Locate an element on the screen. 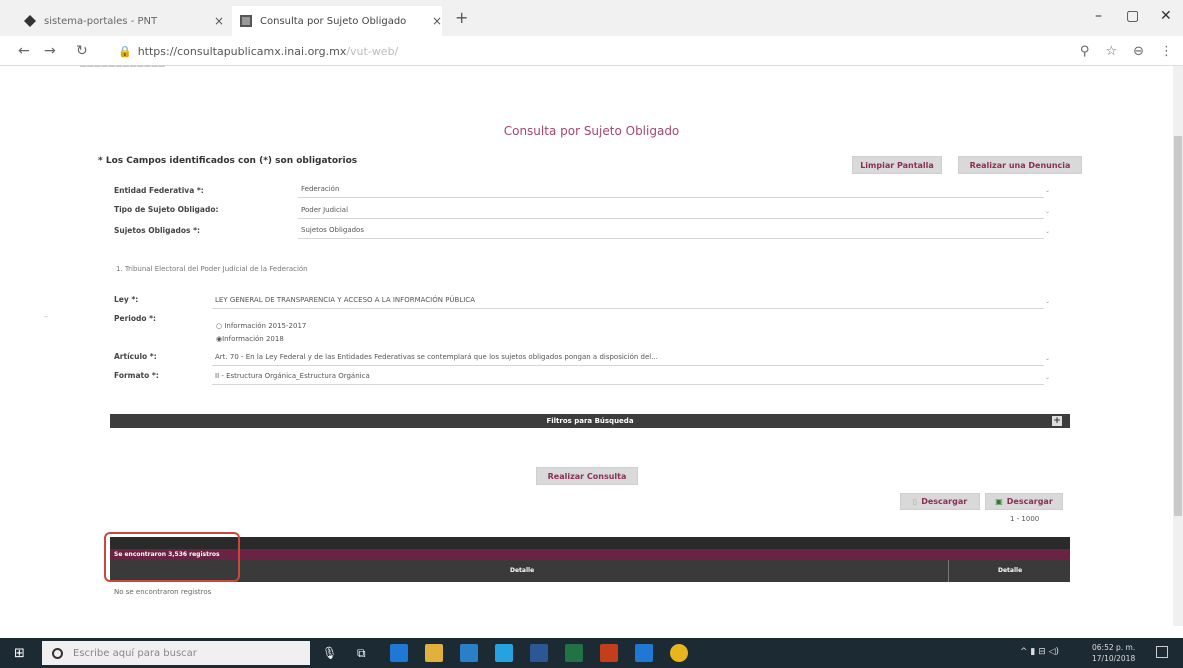 This screenshot has width=1183, height=668. run-query-button: Realizar Consulta is located at coordinates (587, 476).